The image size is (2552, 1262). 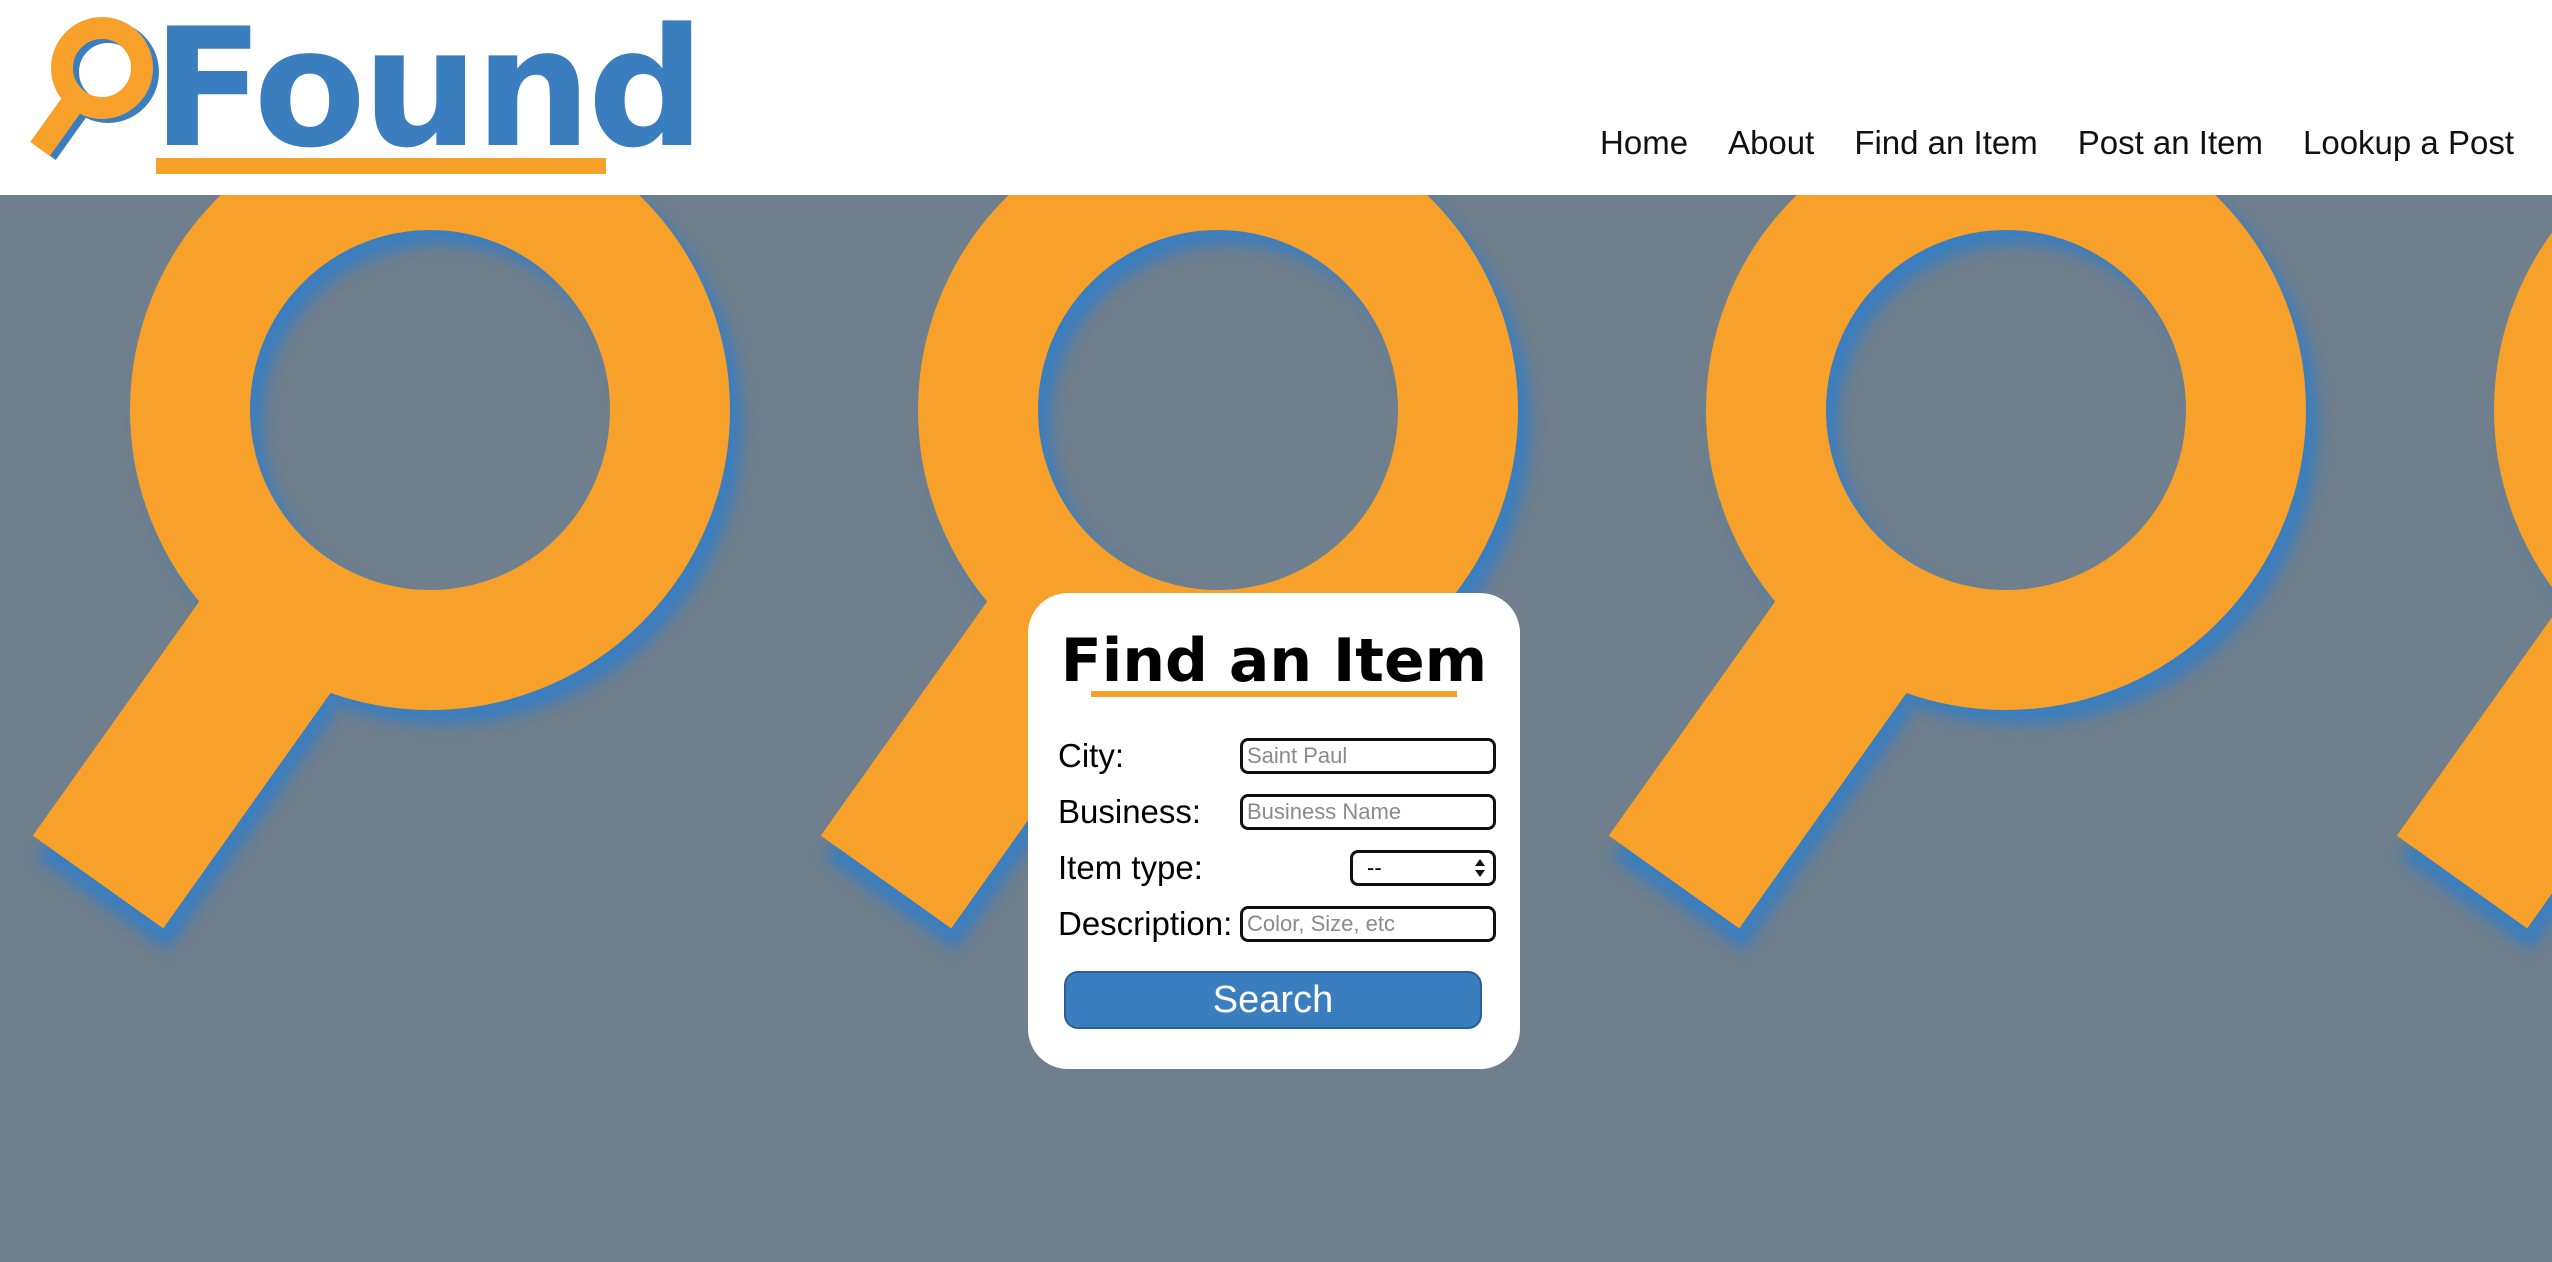 I want to click on nav-find-an-item: Find an Item, so click(x=1945, y=143).